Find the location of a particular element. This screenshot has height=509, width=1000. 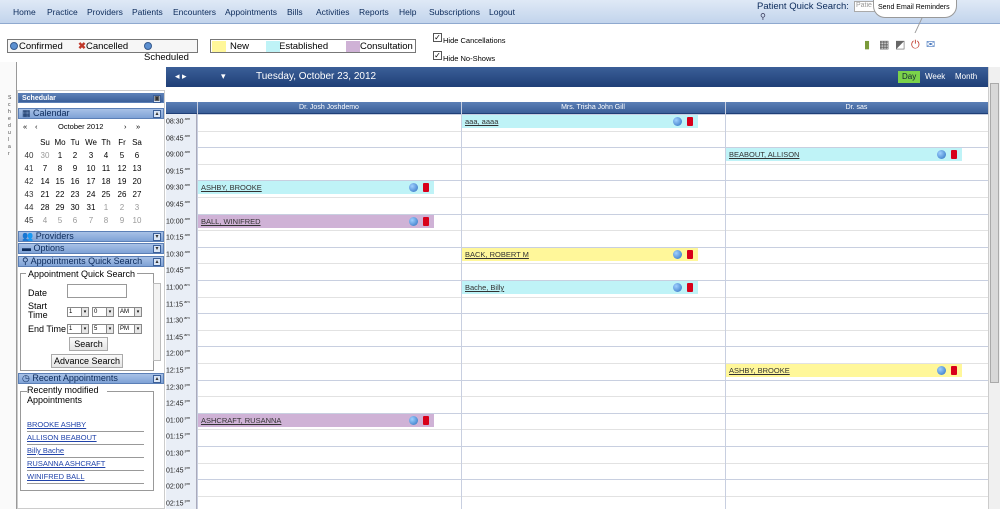

recent-appointment-link: Billy Bache is located at coordinates (45, 450).